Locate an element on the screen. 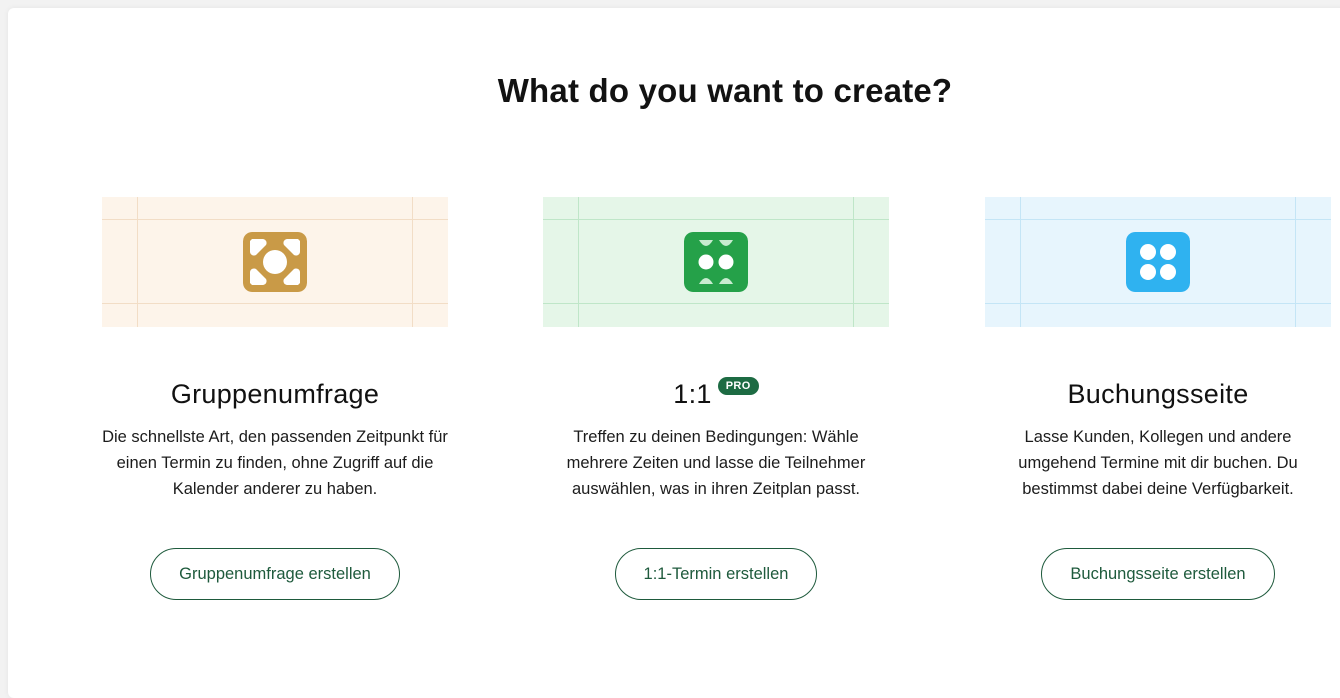 The width and height of the screenshot is (1340, 698). card-title: 1:1 PRO is located at coordinates (716, 394).